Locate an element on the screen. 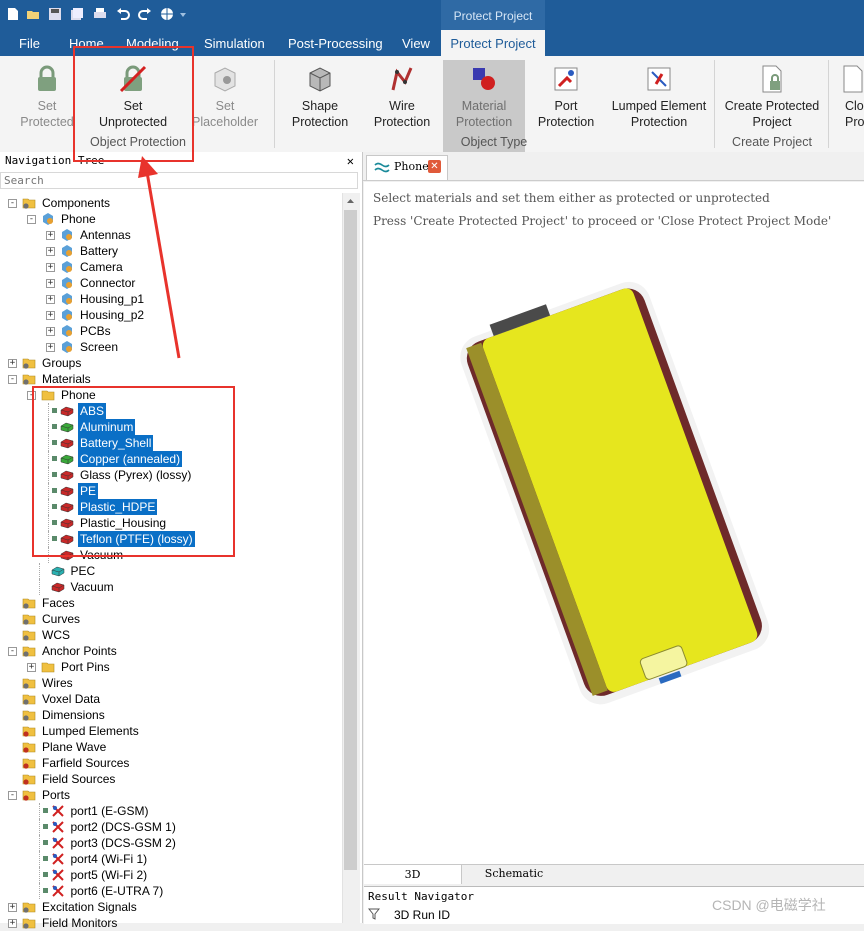 The width and height of the screenshot is (864, 931). tree-item: + Port Pins is located at coordinates (170, 667).